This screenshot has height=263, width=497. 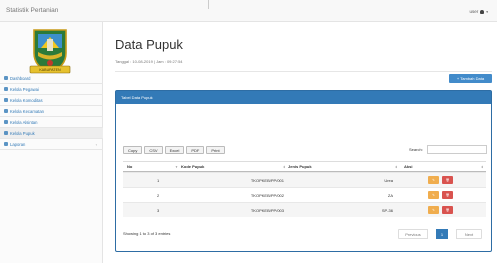 What do you see at coordinates (387, 210) in the screenshot?
I see `cell-jenis: SP-36` at bounding box center [387, 210].